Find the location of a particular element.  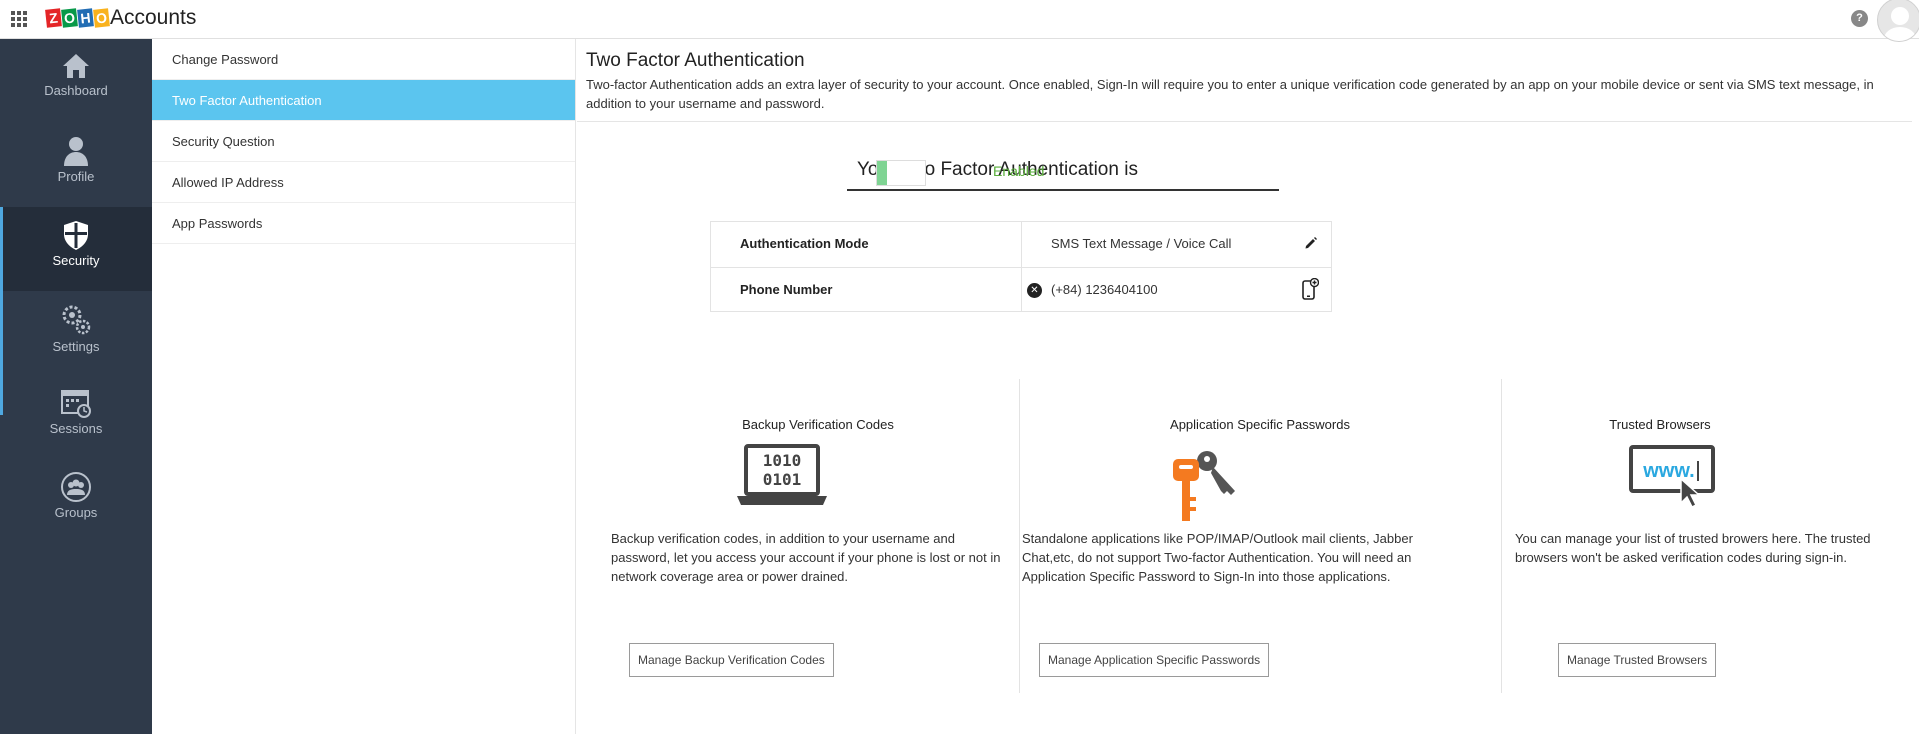

browser-www-icon: www. is located at coordinates (1672, 477).